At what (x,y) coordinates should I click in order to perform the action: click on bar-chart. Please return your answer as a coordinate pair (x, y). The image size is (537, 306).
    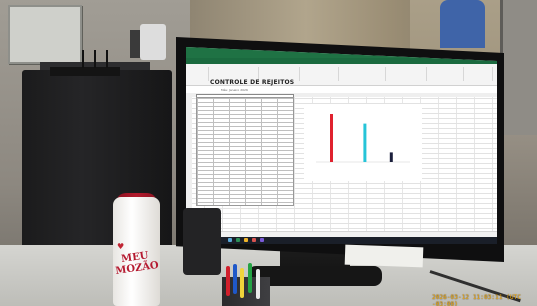
    Looking at the image, I should click on (363, 142).